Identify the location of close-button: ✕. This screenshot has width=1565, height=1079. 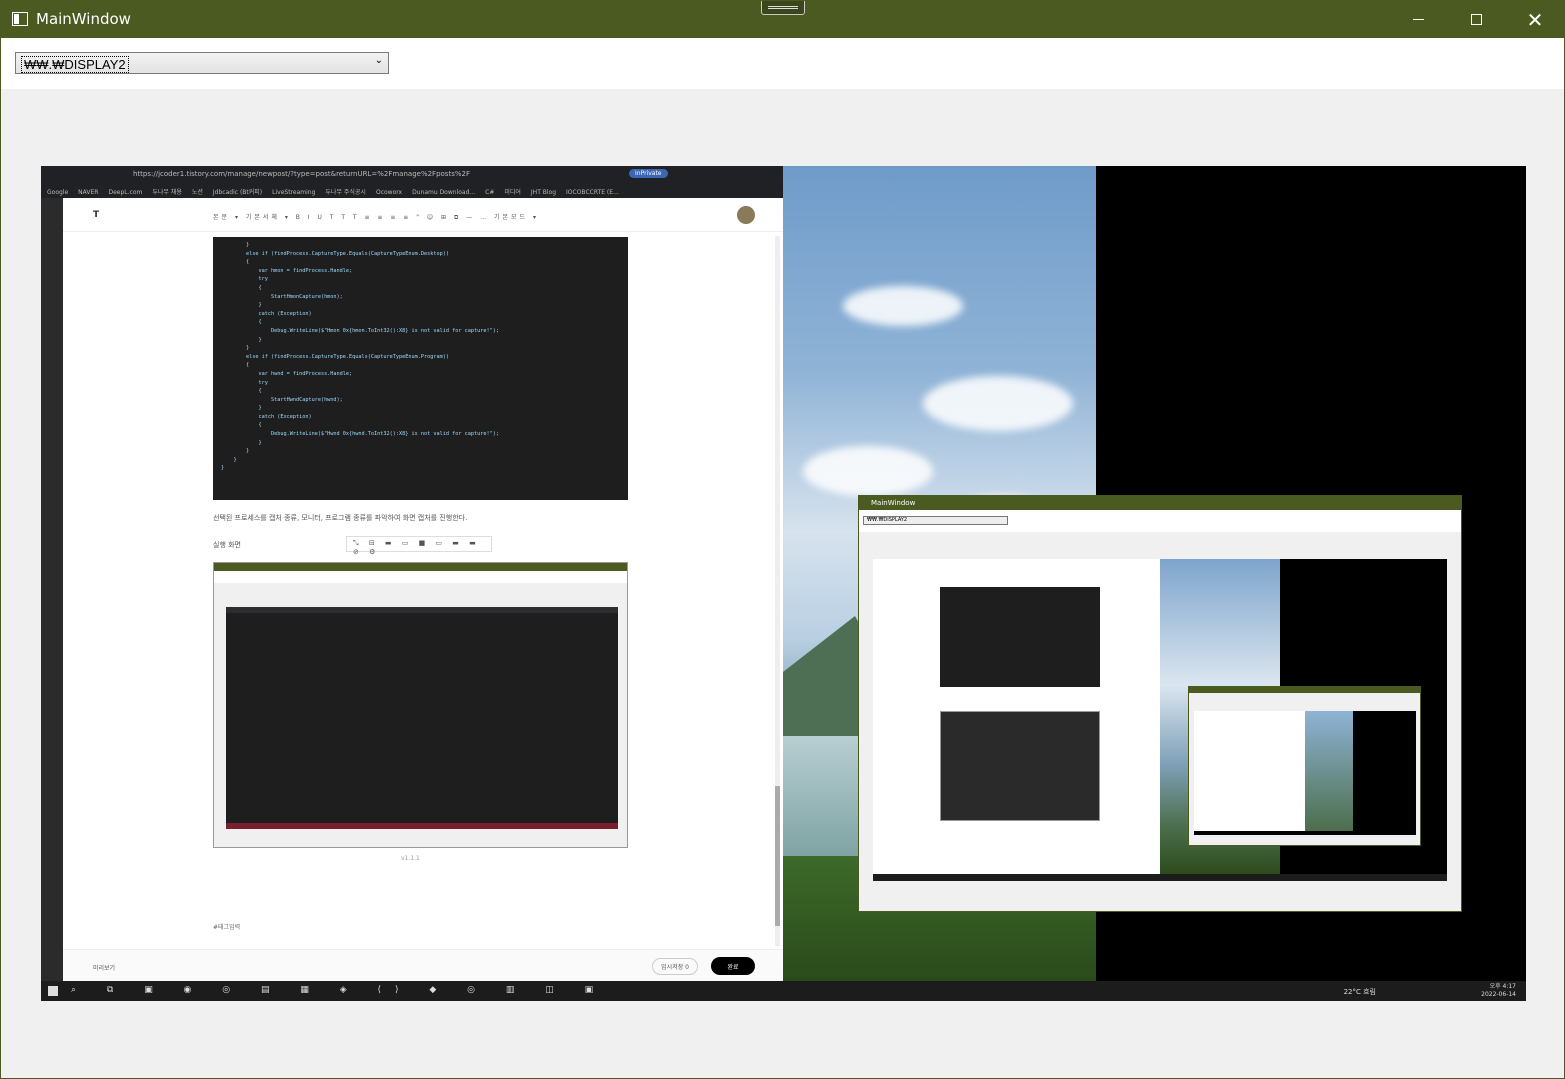
(1535, 19).